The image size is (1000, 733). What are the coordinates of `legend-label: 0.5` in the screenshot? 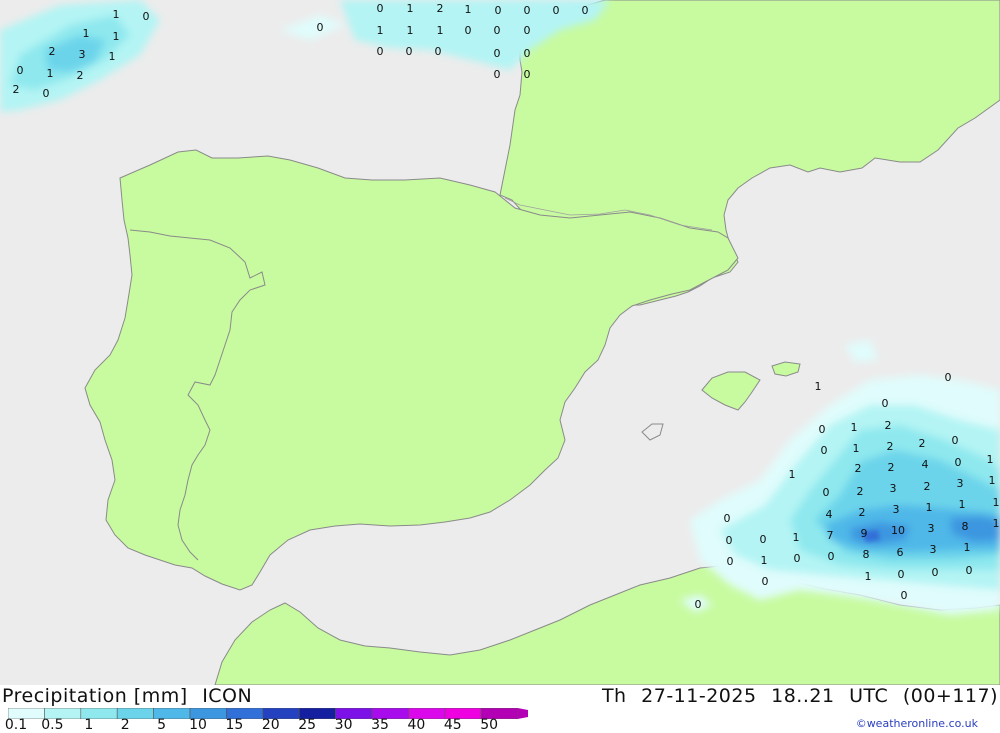 It's located at (52, 725).